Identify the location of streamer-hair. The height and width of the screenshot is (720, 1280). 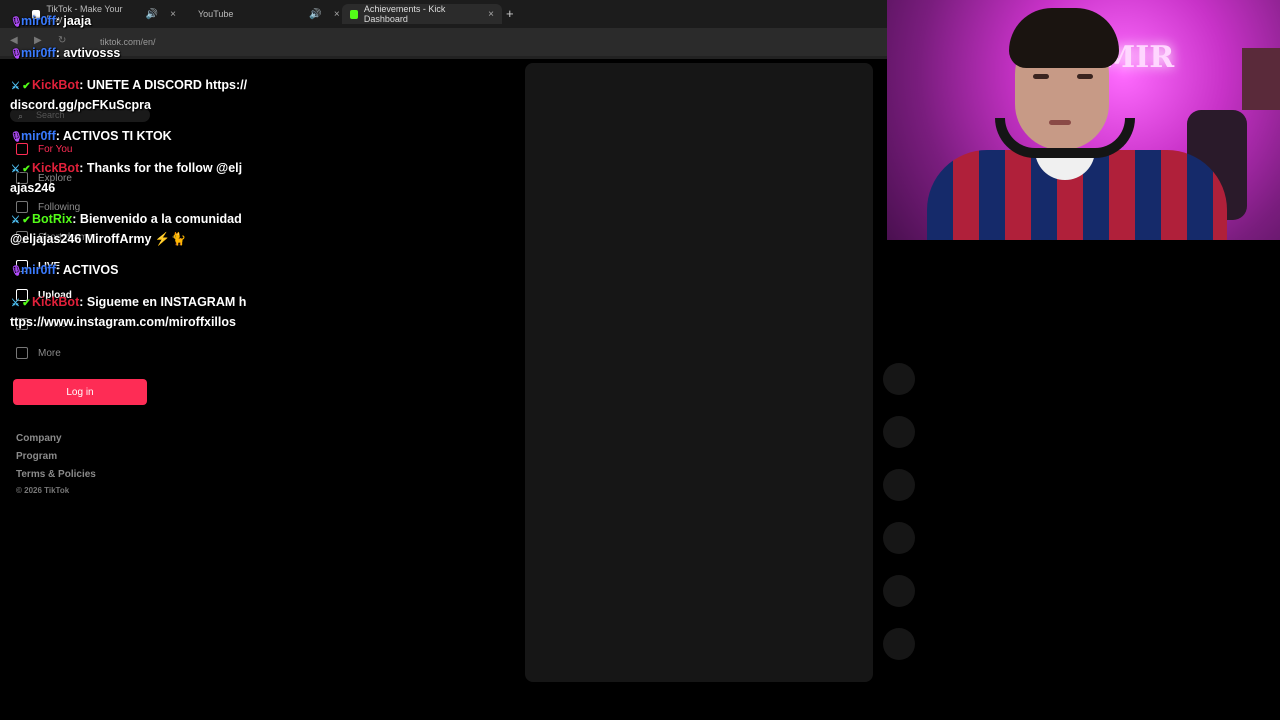
(1064, 38).